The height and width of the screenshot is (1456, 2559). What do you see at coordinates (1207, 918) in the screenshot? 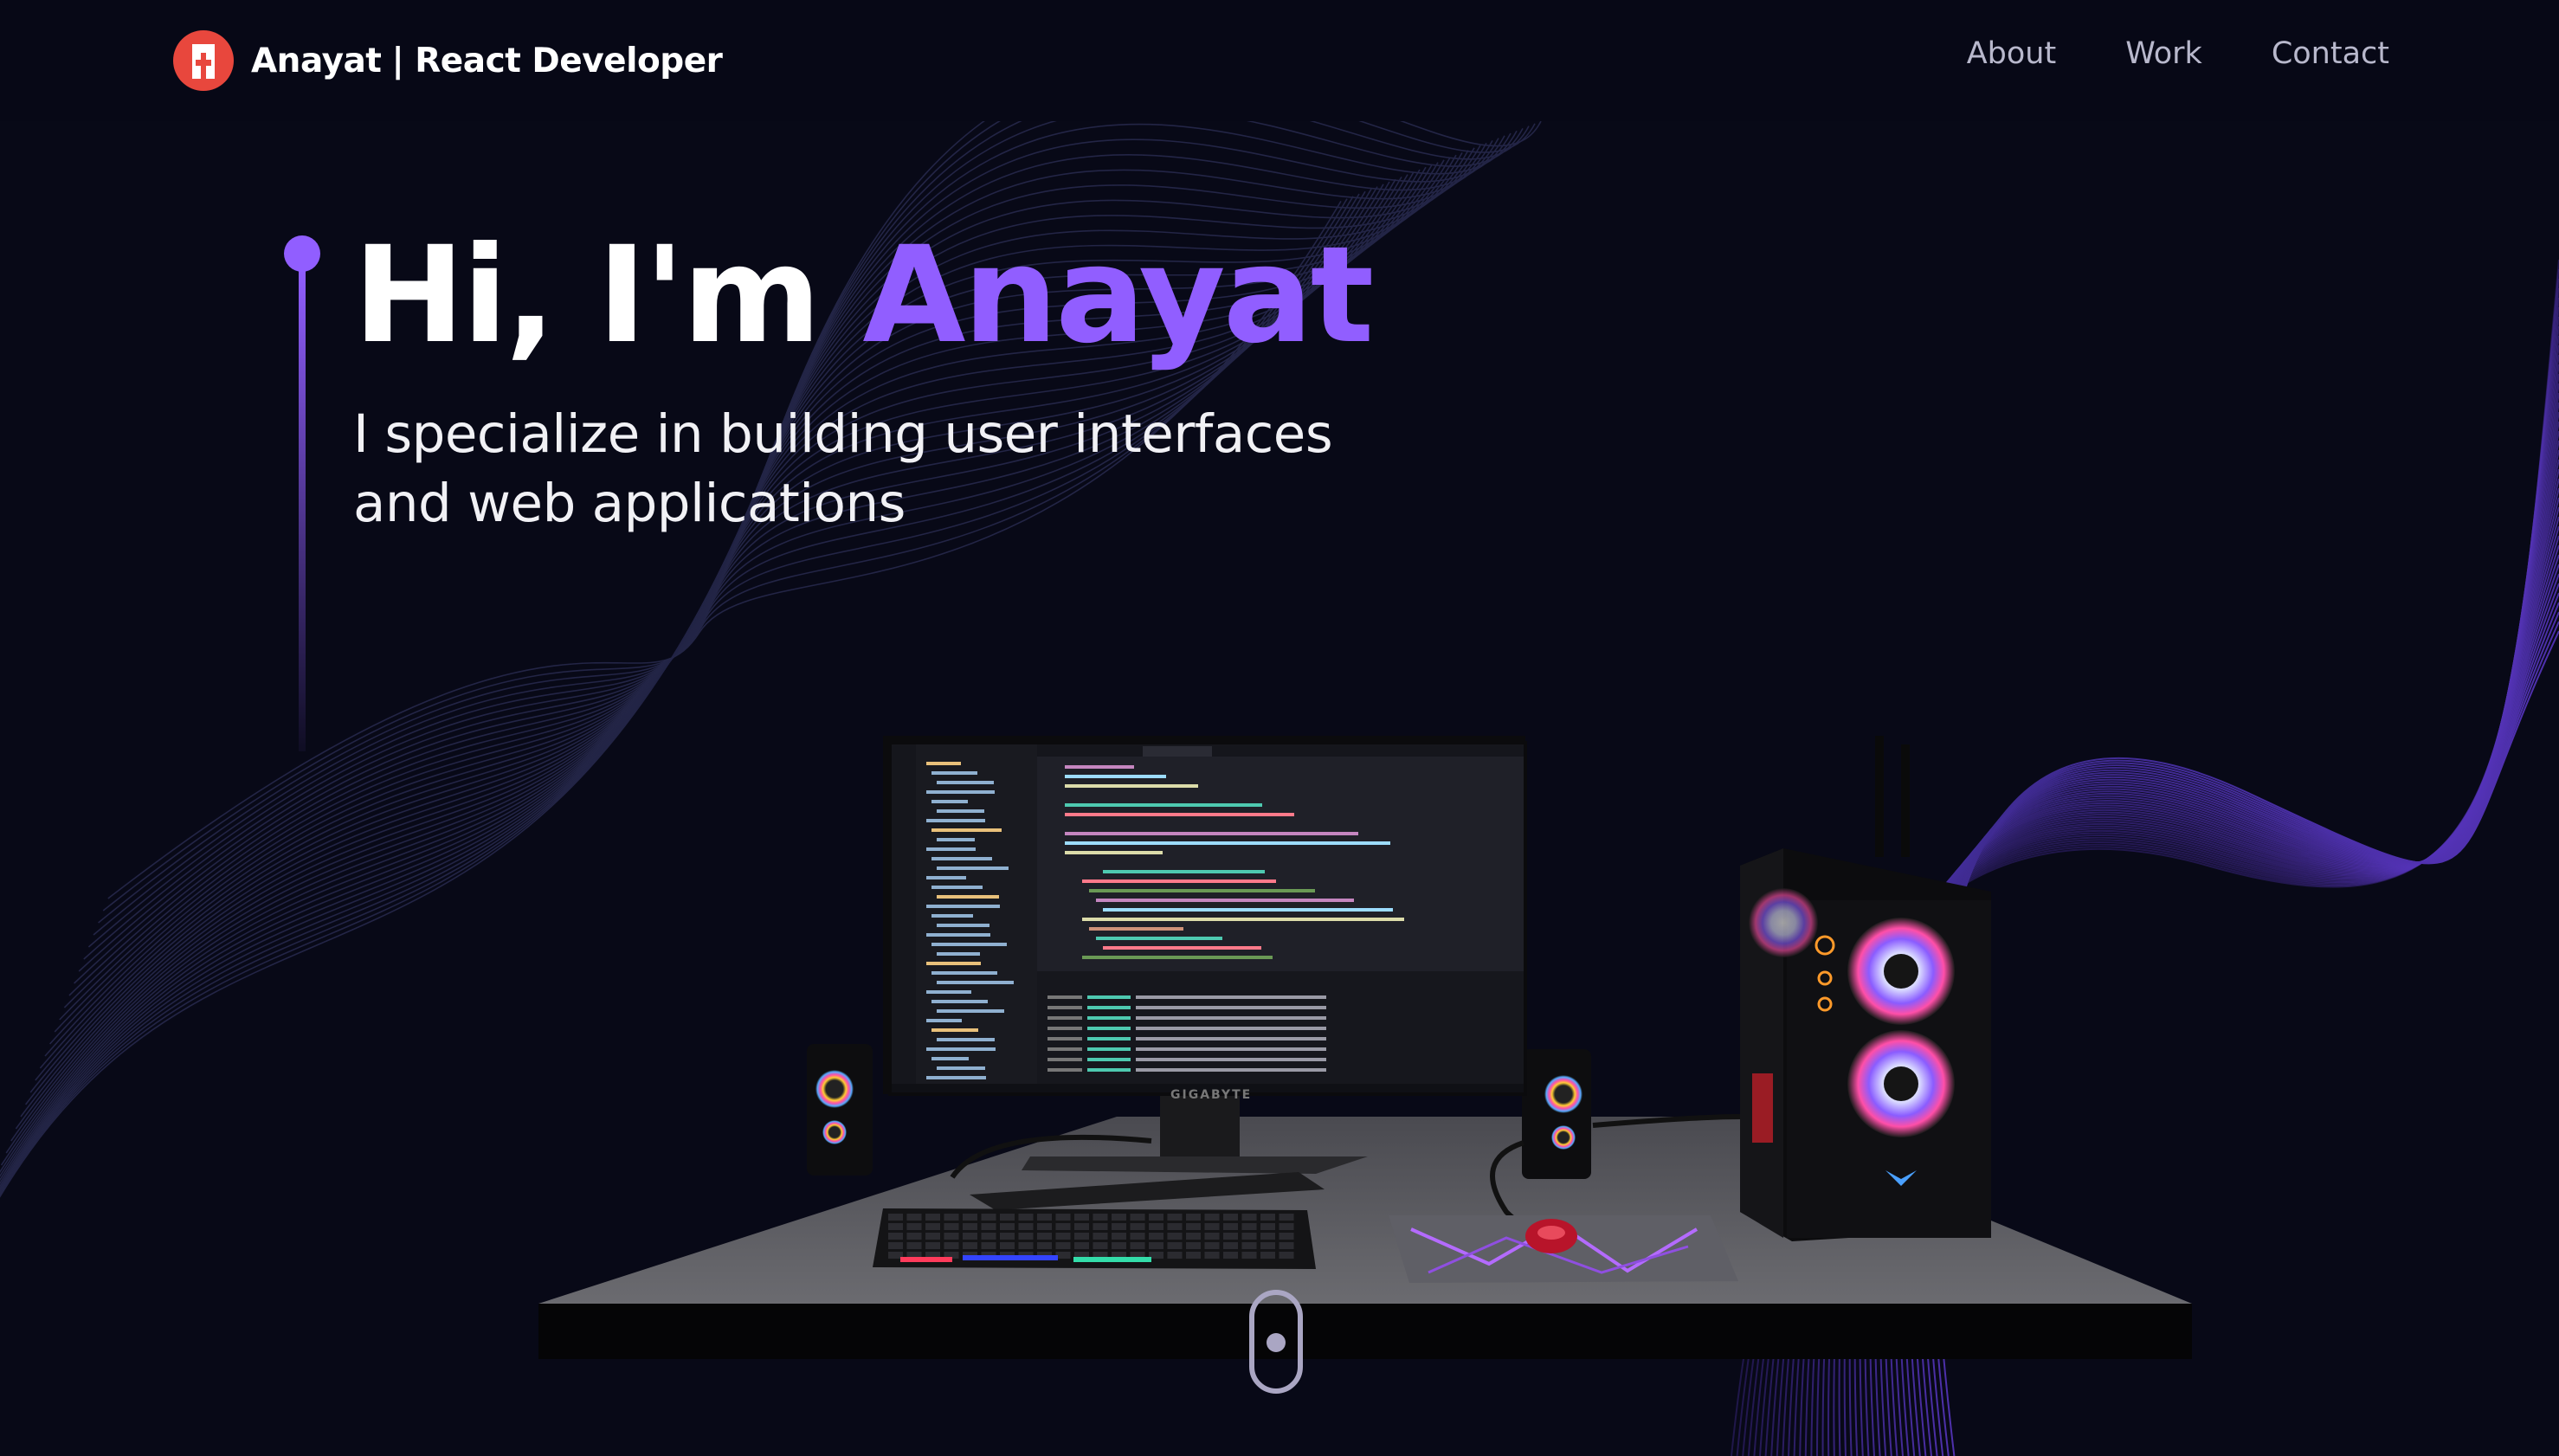
I see `monitor-code-editor` at bounding box center [1207, 918].